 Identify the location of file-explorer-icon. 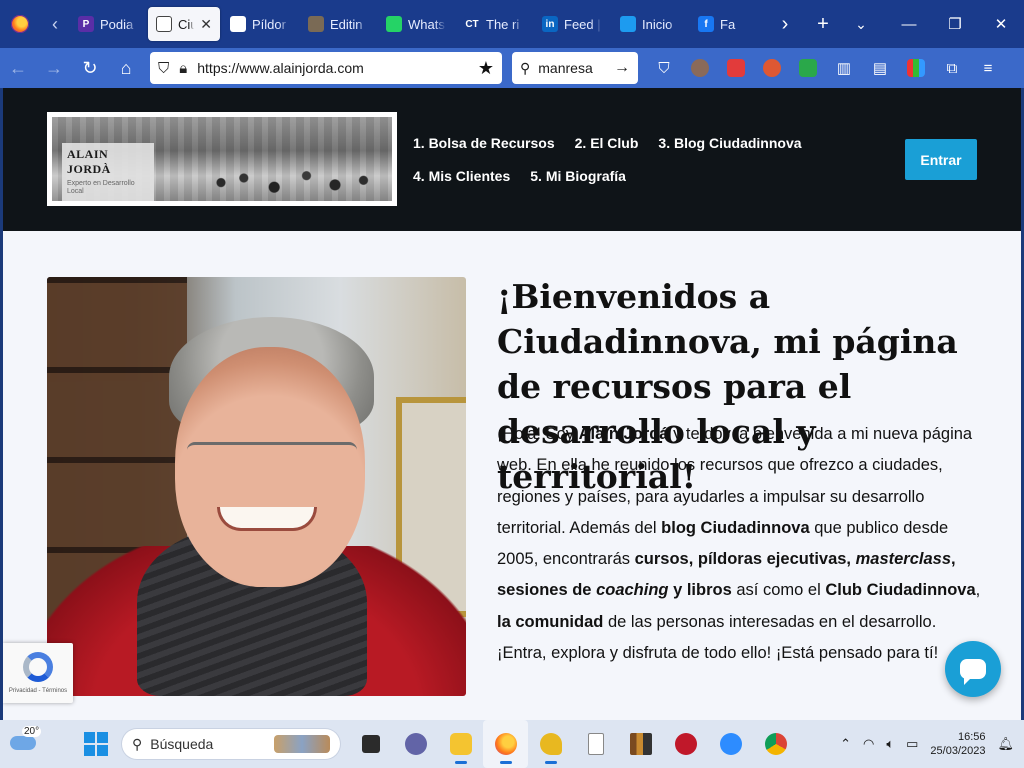
(460, 744).